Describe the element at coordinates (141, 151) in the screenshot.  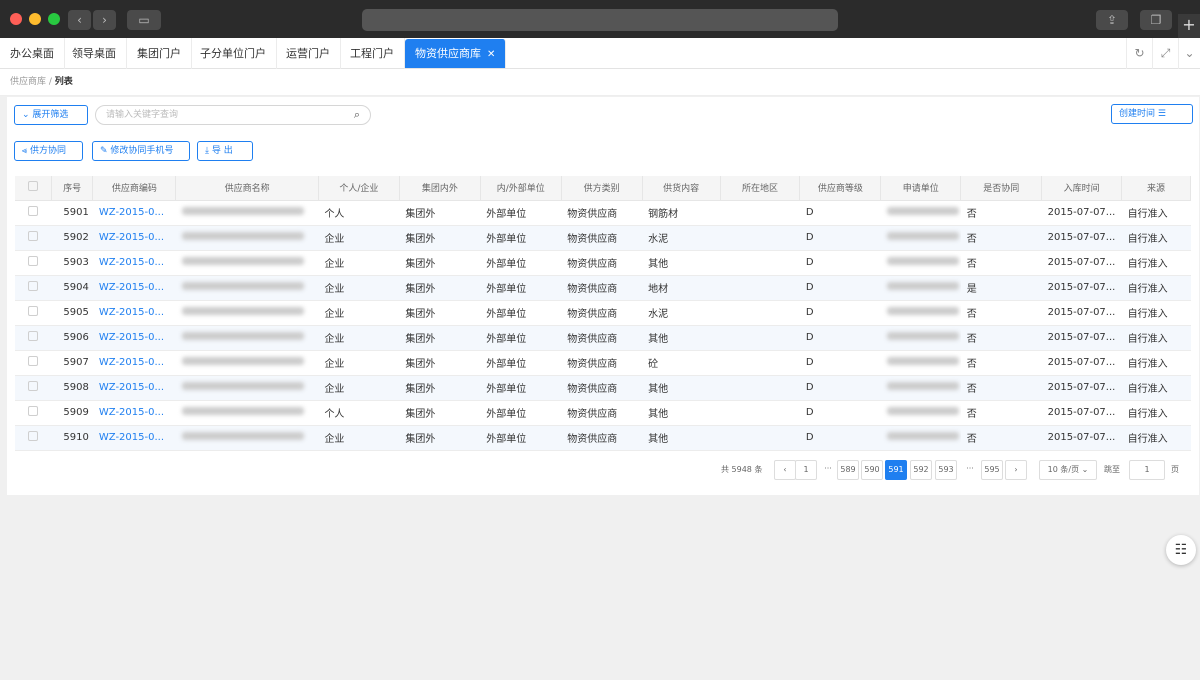
I see `edit-coop-phone-button: ✎ 修改协同手机号` at that location.